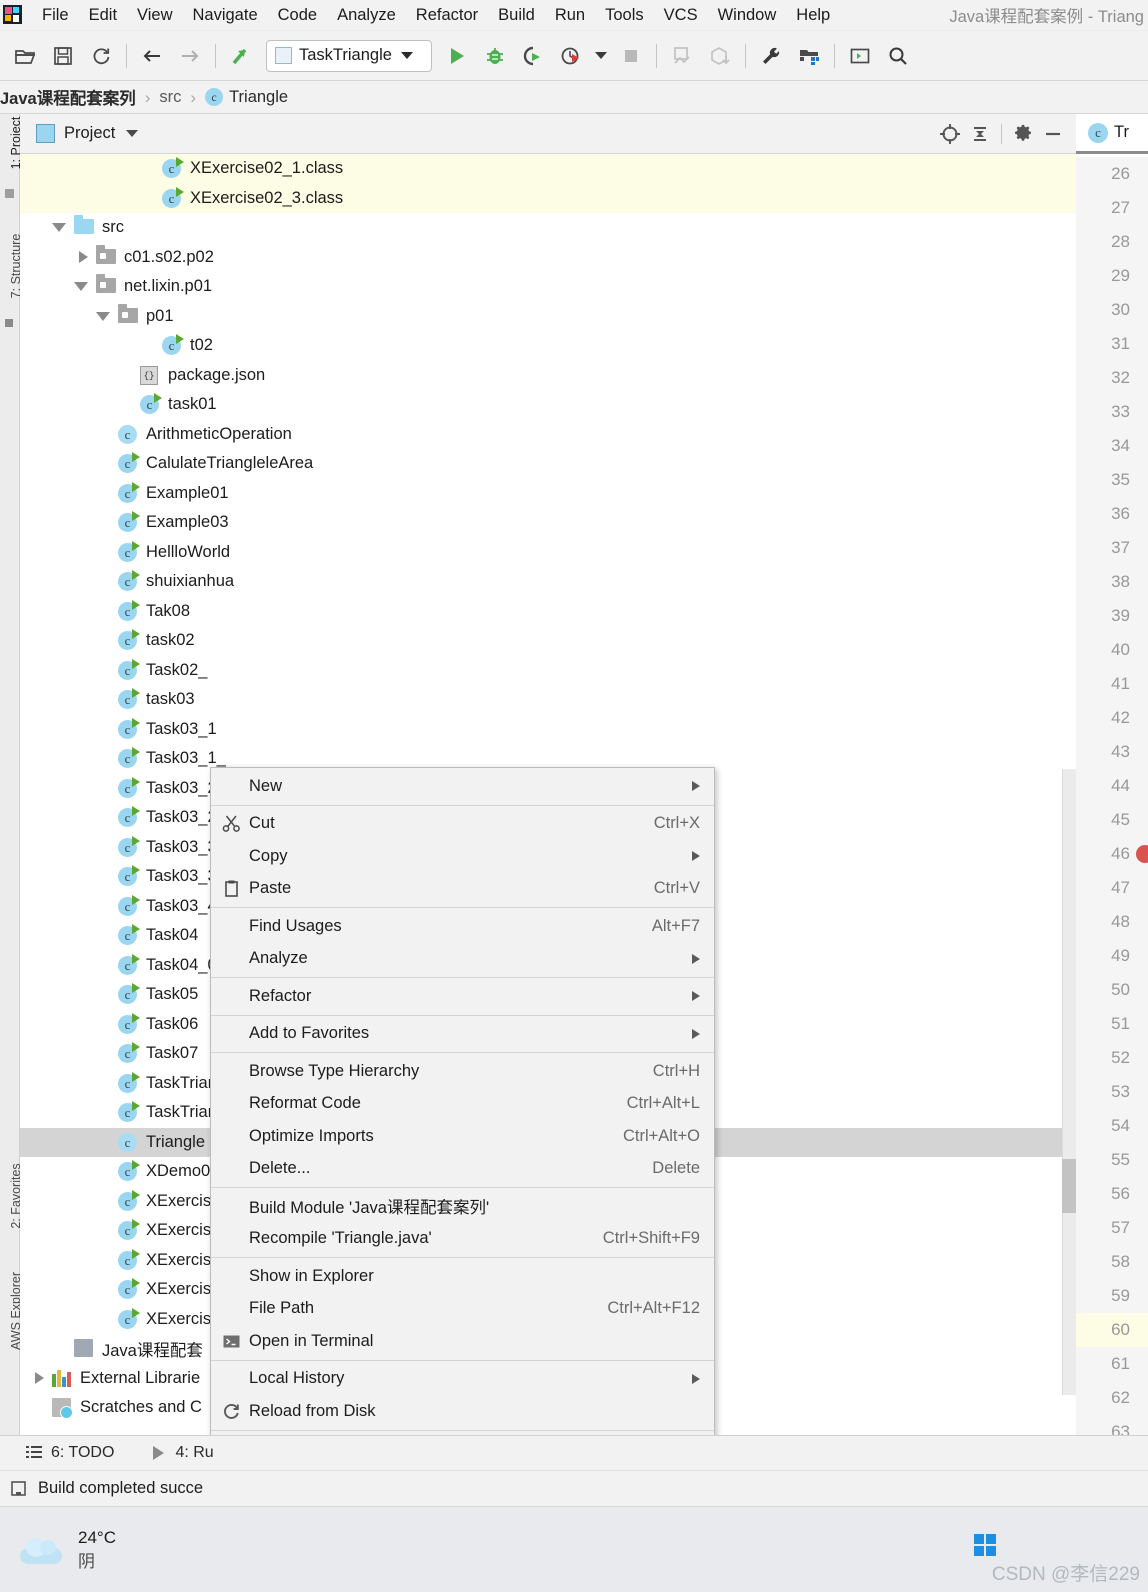  I want to click on java-class-runnable-icon: c, so click(129, 758).